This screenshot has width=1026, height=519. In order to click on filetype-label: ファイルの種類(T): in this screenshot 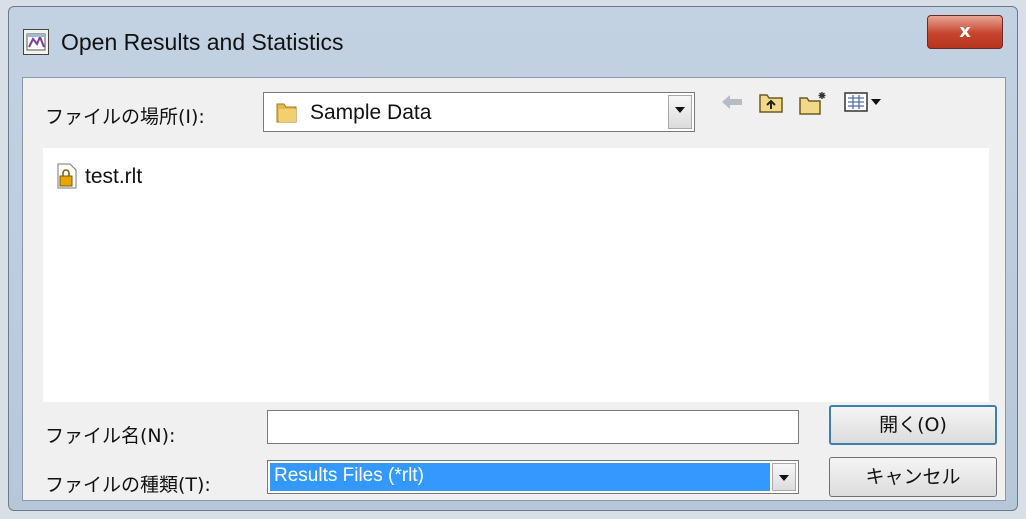, I will do `click(128, 485)`.